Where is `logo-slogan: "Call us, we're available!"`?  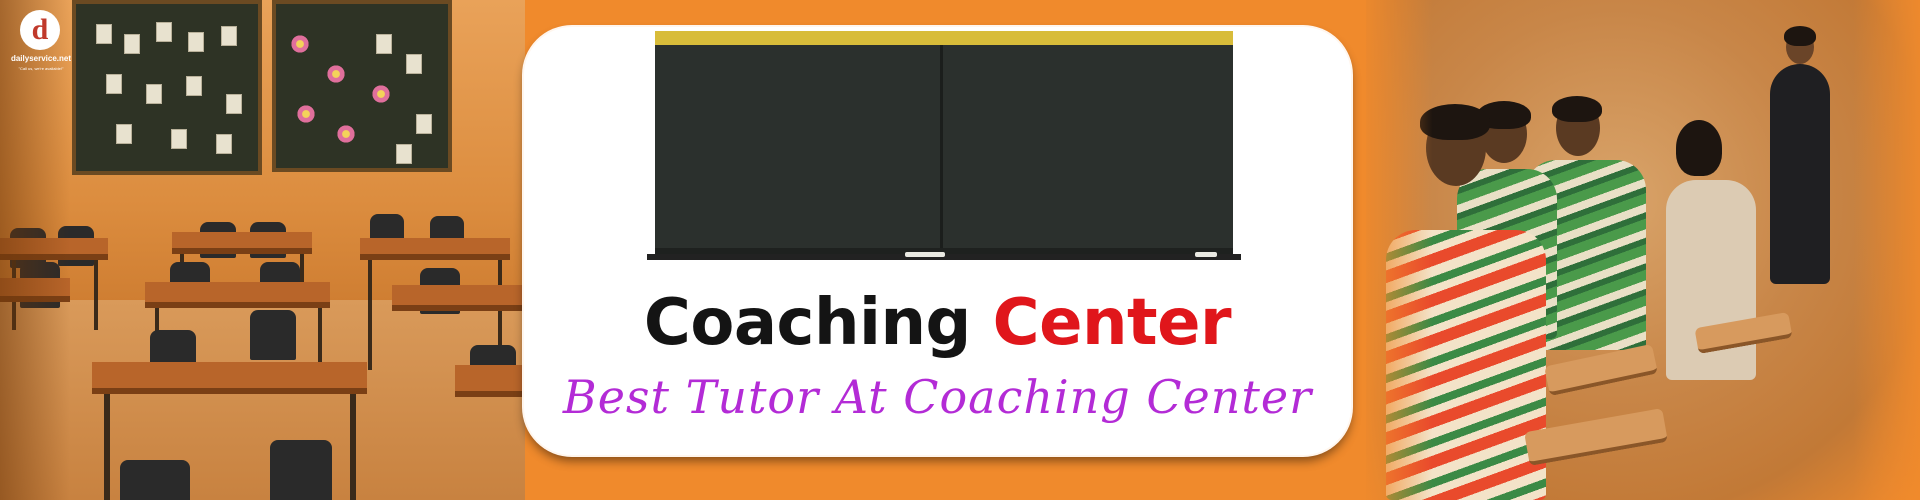 logo-slogan: "Call us, we're available!" is located at coordinates (41, 68).